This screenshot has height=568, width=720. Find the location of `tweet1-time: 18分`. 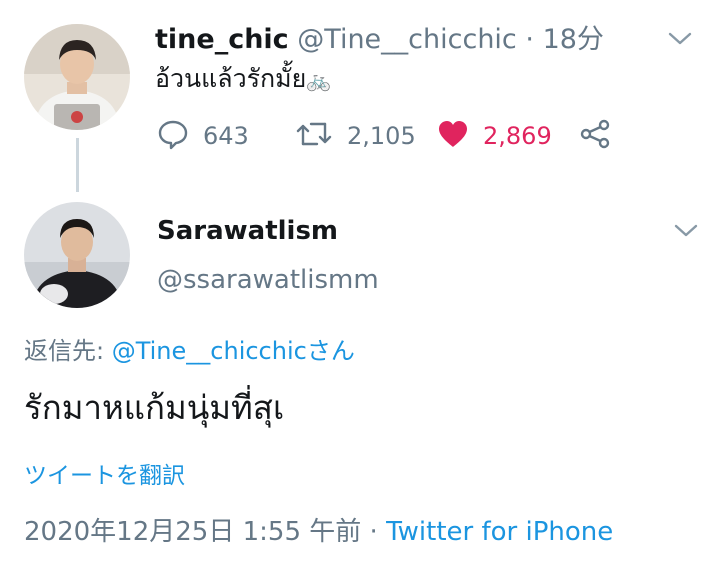

tweet1-time: 18分 is located at coordinates (573, 39).